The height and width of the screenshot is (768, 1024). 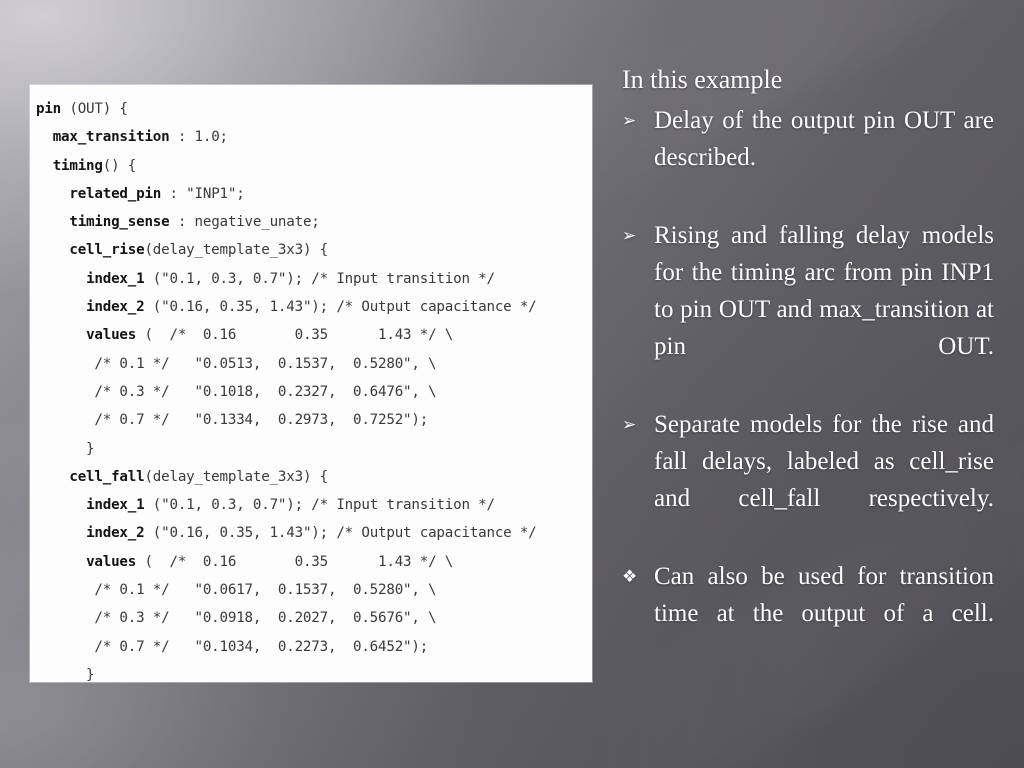 I want to click on page-title: In this example, so click(x=702, y=79).